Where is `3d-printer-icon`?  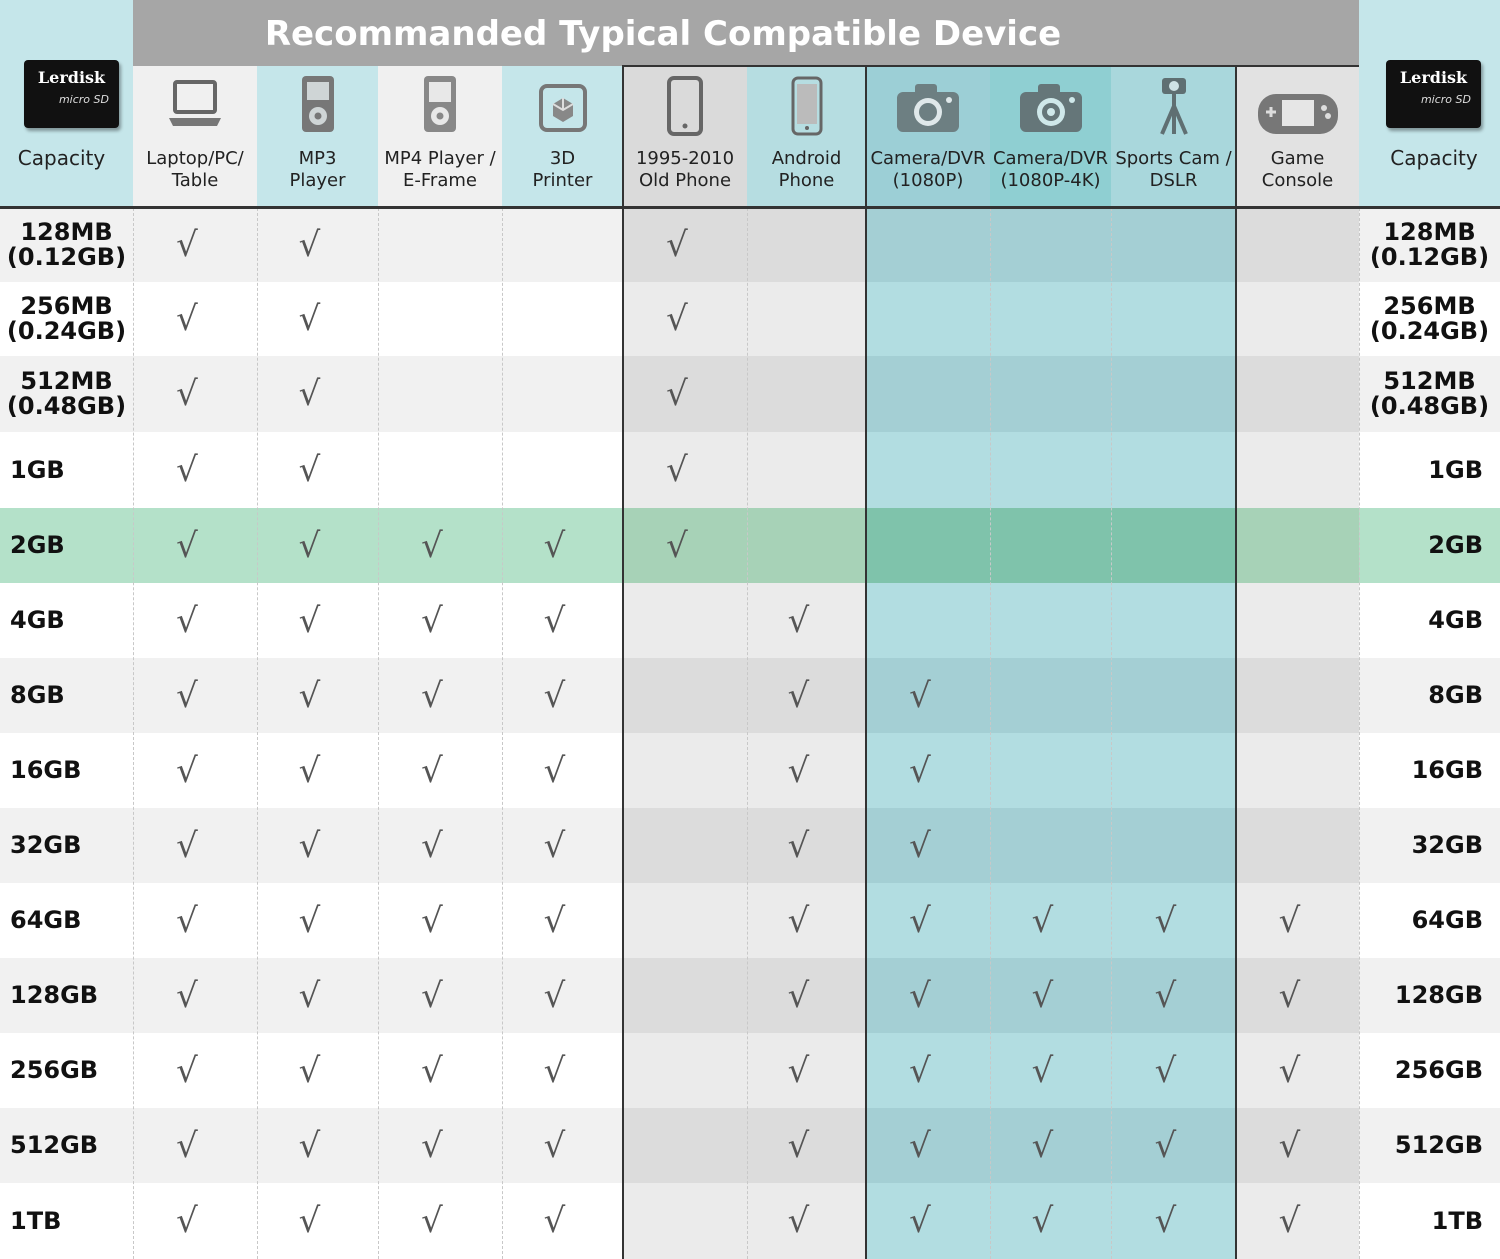
3d-printer-icon is located at coordinates (562, 112).